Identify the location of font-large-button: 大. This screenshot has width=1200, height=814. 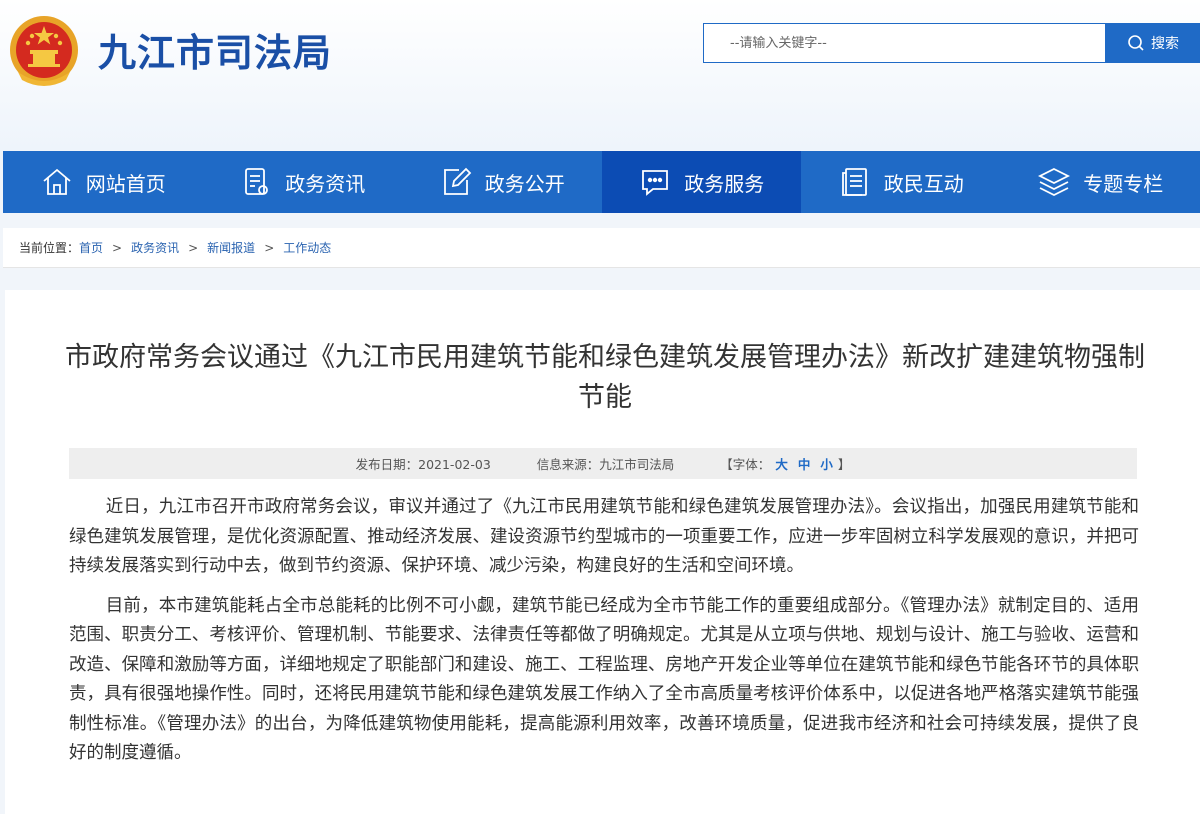
(781, 464).